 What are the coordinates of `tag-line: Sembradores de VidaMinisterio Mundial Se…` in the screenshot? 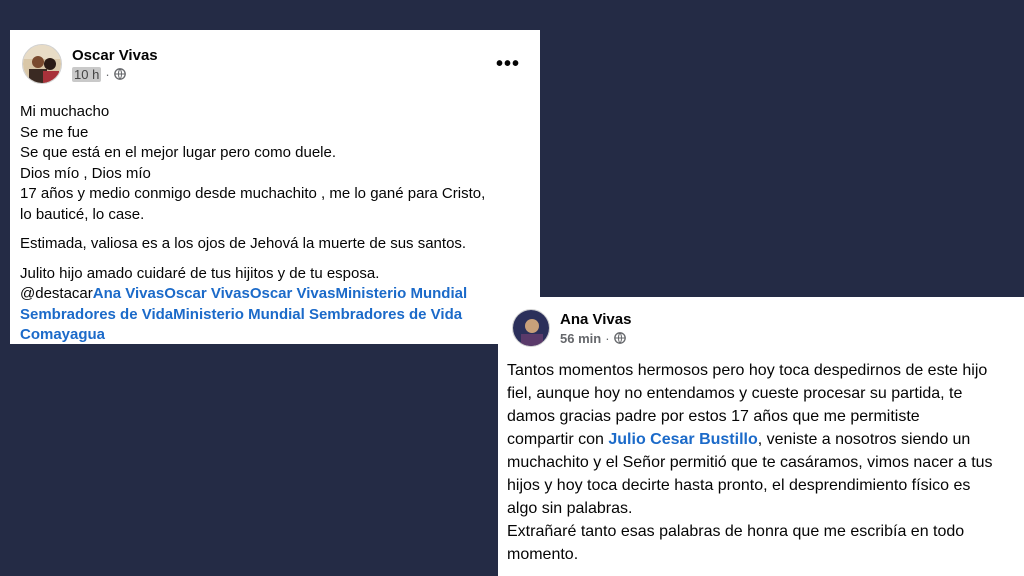 It's located at (270, 315).